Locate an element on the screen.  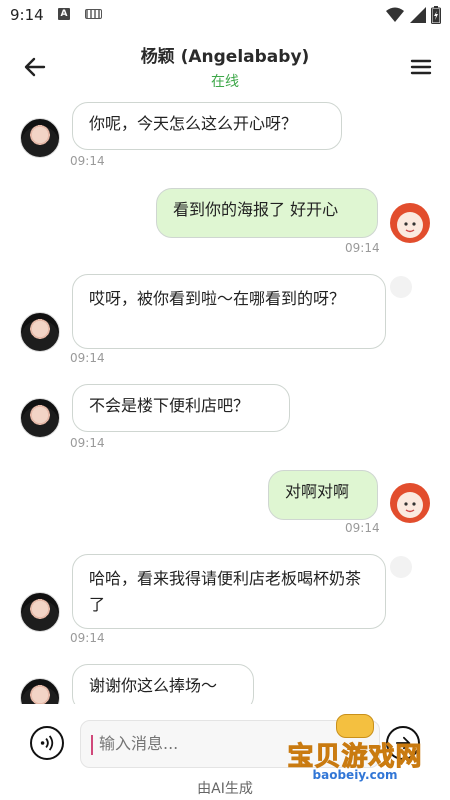
online-status: 在线 is located at coordinates (225, 82).